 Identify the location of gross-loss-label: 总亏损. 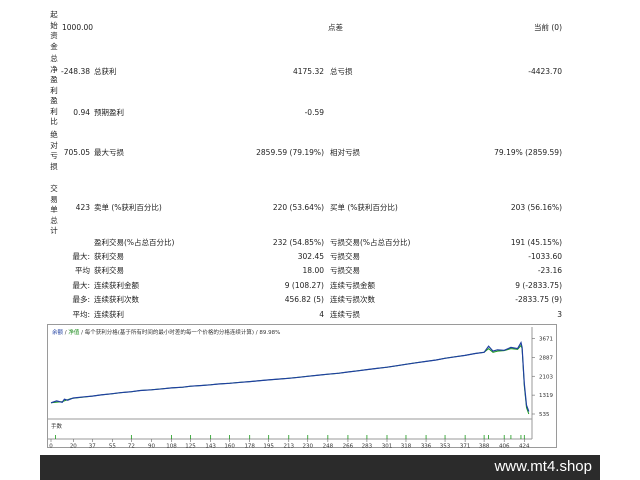
(341, 71).